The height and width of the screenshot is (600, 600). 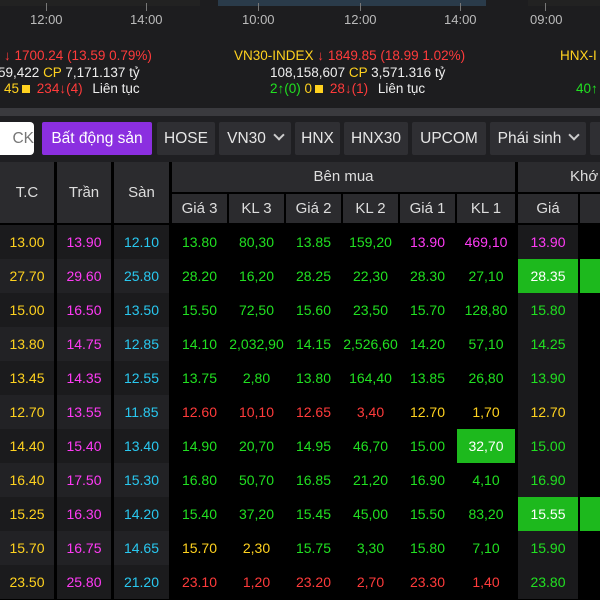 I want to click on ceiling-price-cell: 16.75, so click(x=84, y=548).